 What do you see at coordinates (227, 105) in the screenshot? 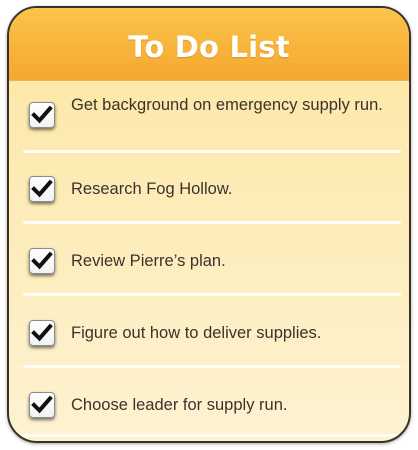
I see `todo-item-label: Get background on emergency supply run.` at bounding box center [227, 105].